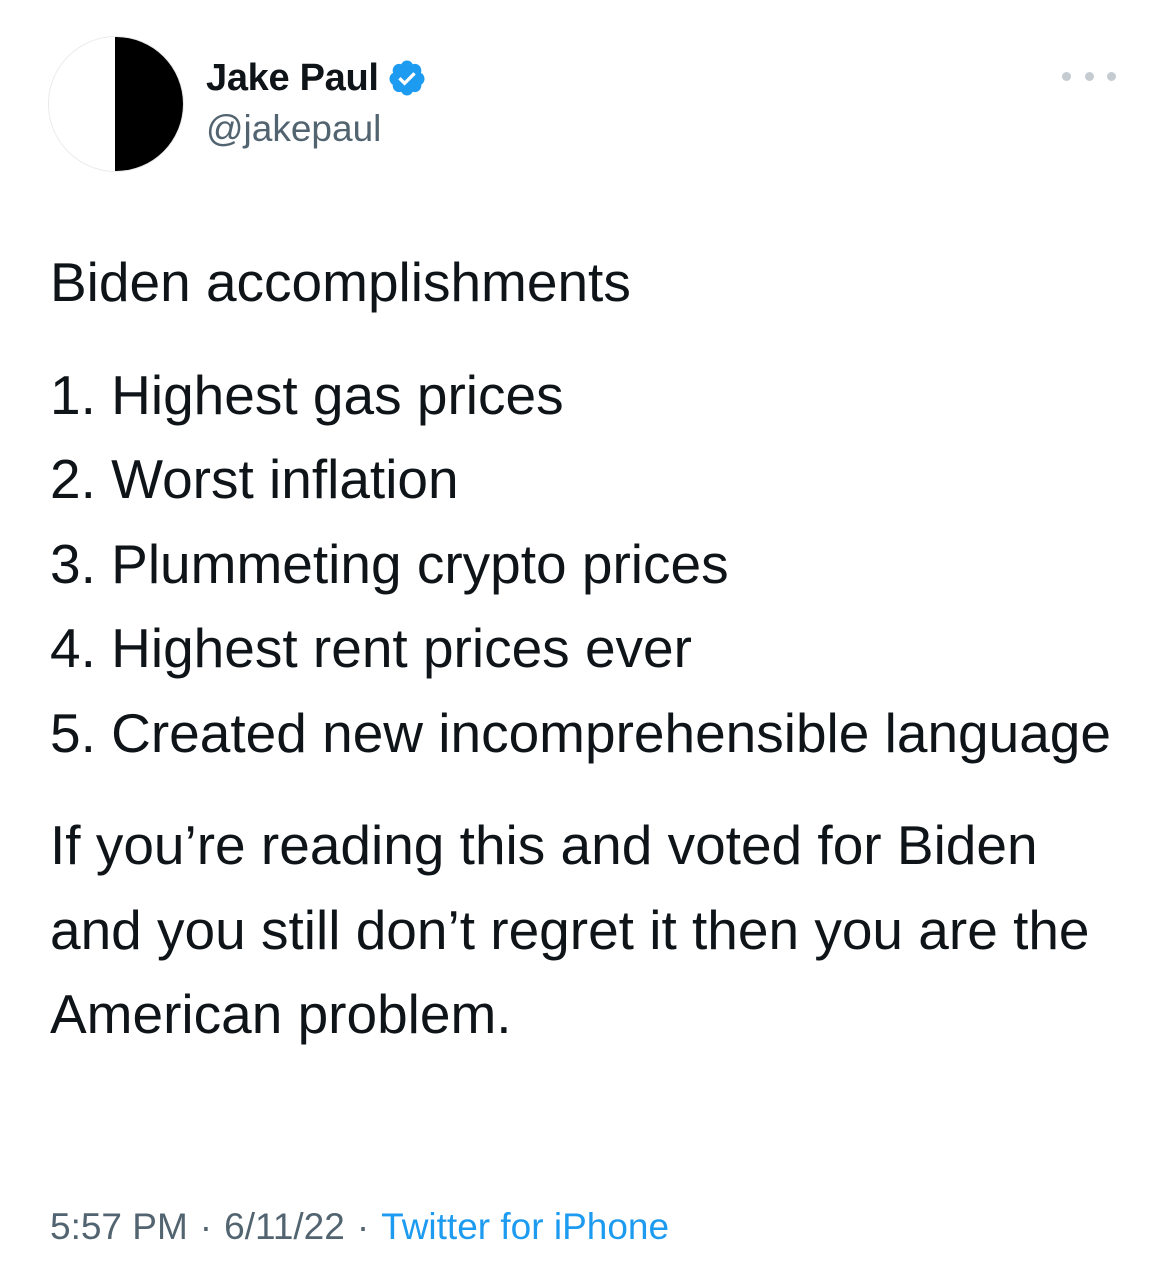  Describe the element at coordinates (525, 1226) in the screenshot. I see `tweet-source-link: Twitter for iPhone` at that location.